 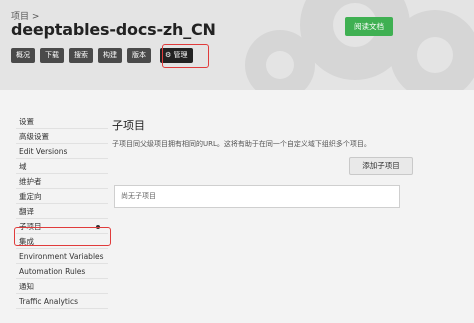 What do you see at coordinates (110, 55) in the screenshot?
I see `nav-builds-button: 构建` at bounding box center [110, 55].